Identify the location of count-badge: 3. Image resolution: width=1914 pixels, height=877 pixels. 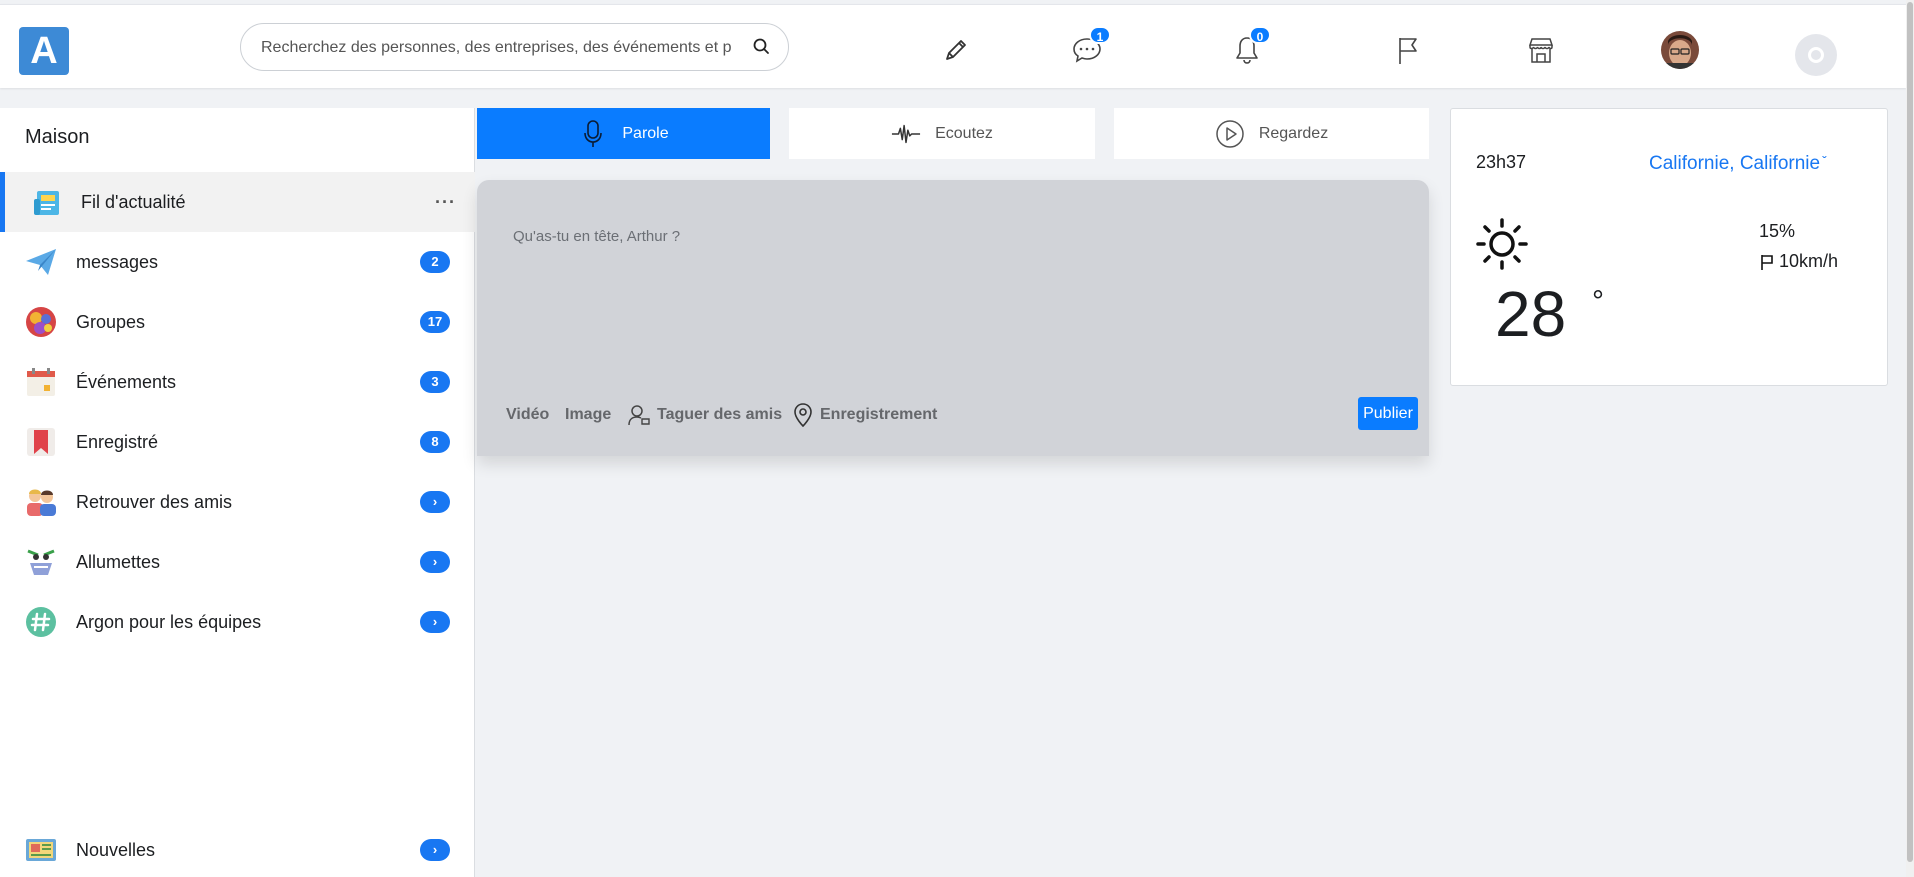
(435, 382).